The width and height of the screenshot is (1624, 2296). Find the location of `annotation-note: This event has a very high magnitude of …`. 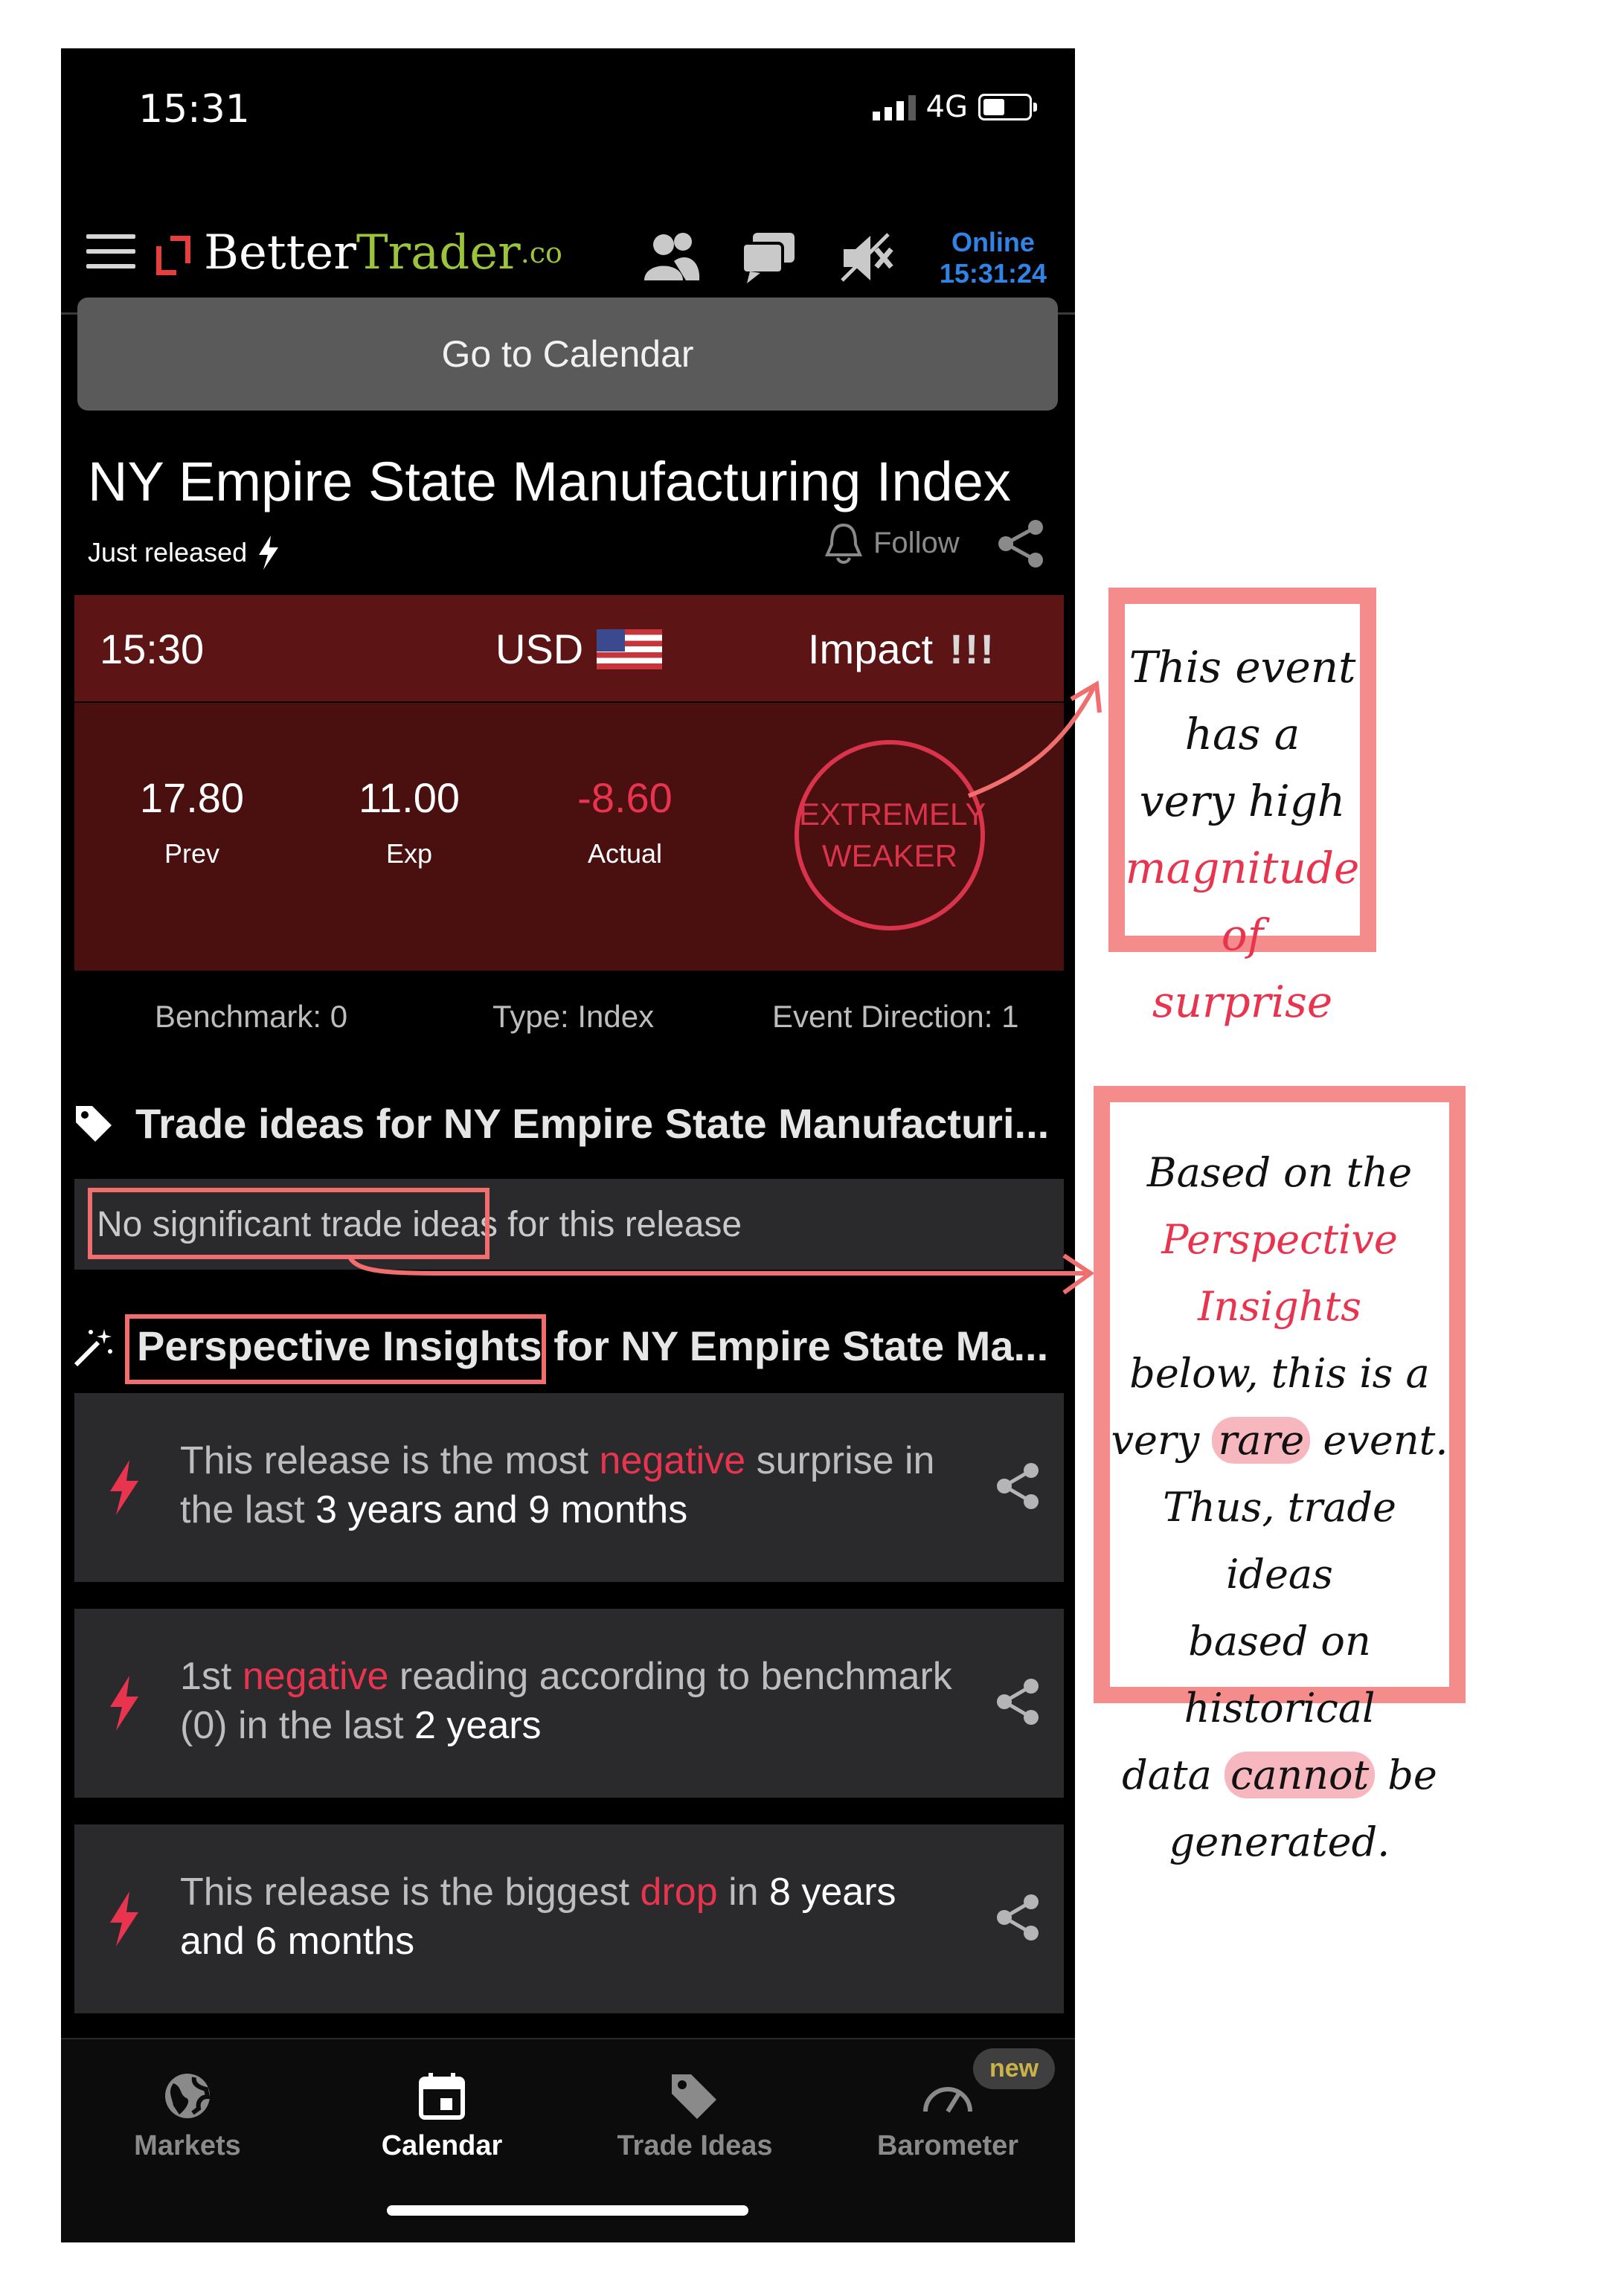

annotation-note: This event has a very high magnitude of … is located at coordinates (1242, 807).